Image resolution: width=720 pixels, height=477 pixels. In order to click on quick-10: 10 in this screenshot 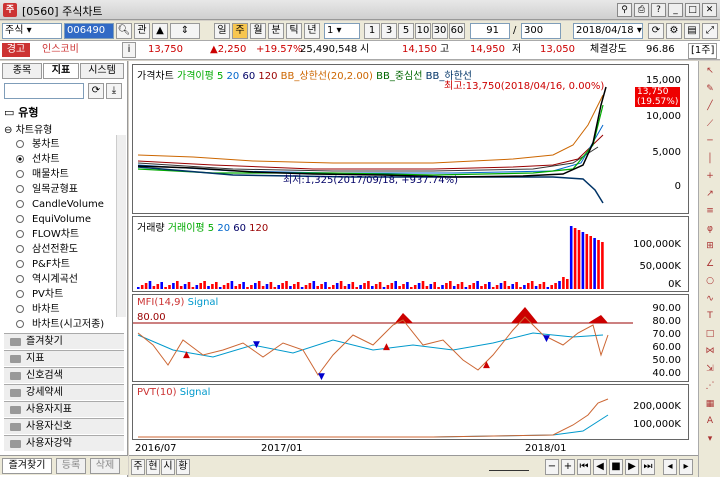, I will do `click(423, 31)`.